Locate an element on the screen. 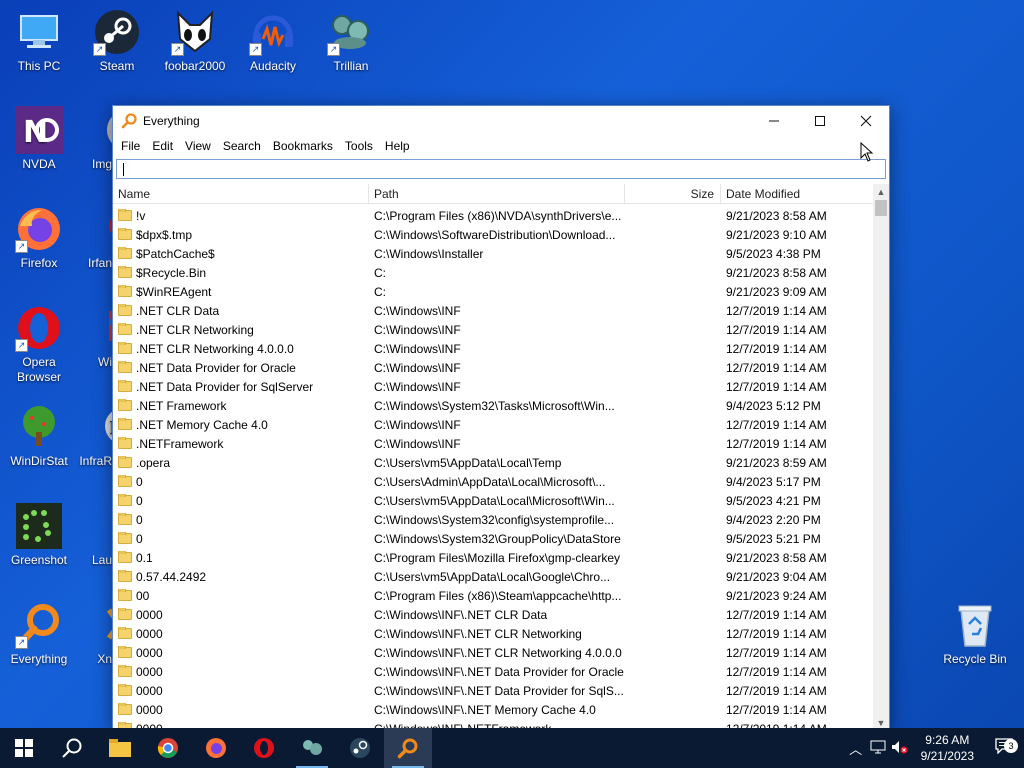  maximize-button is located at coordinates (820, 121).